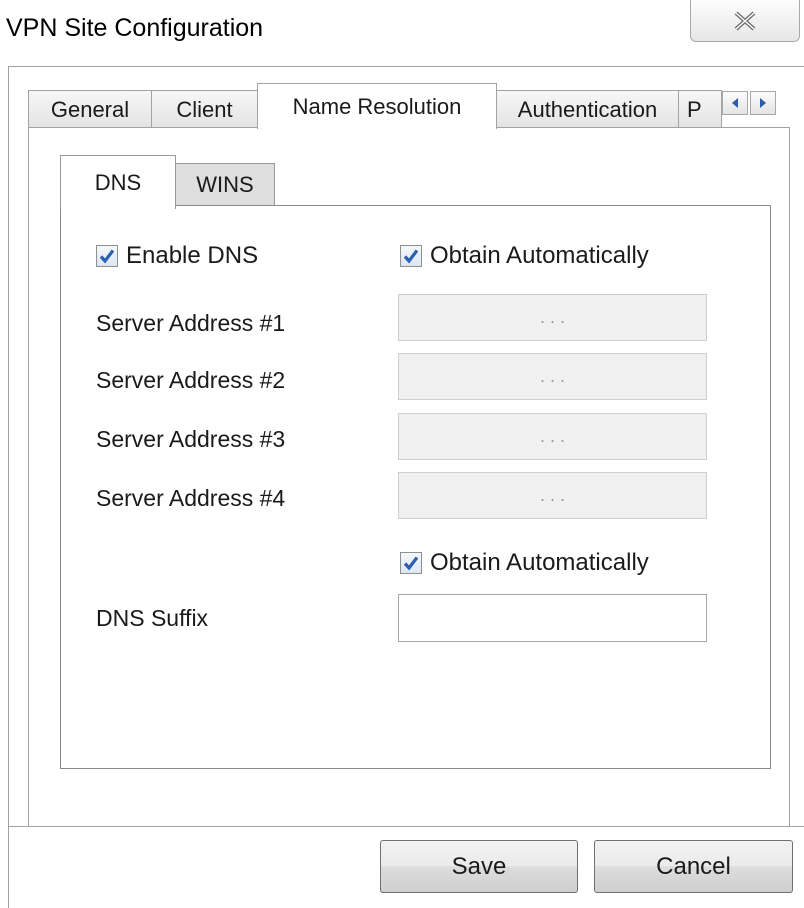 This screenshot has height=908, width=804. What do you see at coordinates (377, 106) in the screenshot?
I see `tab-name-resolution: Name Resolution` at bounding box center [377, 106].